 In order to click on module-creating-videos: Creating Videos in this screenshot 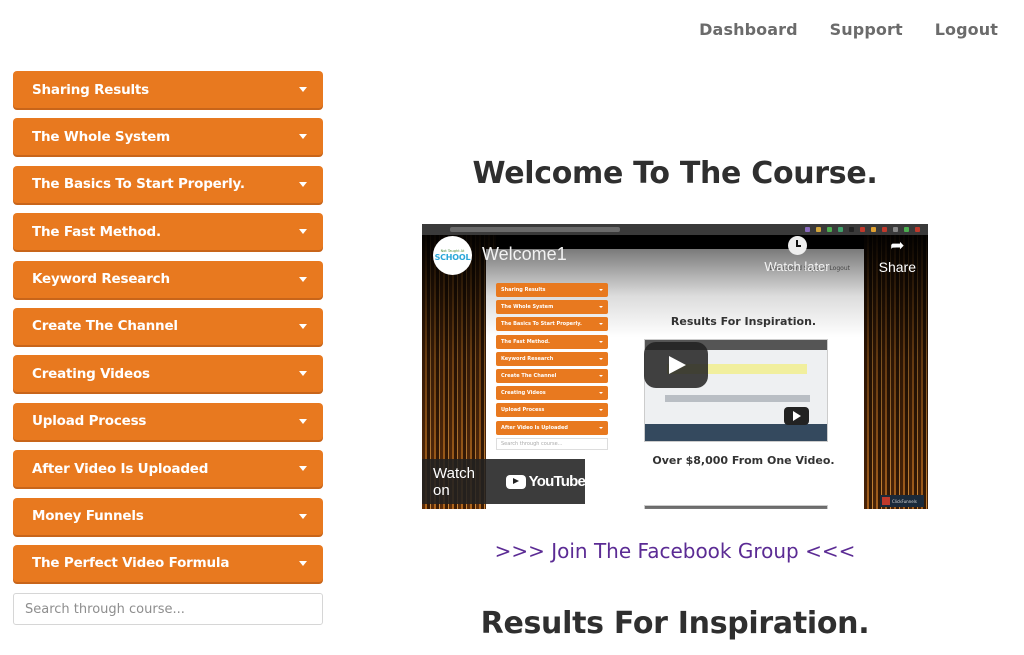, I will do `click(168, 374)`.